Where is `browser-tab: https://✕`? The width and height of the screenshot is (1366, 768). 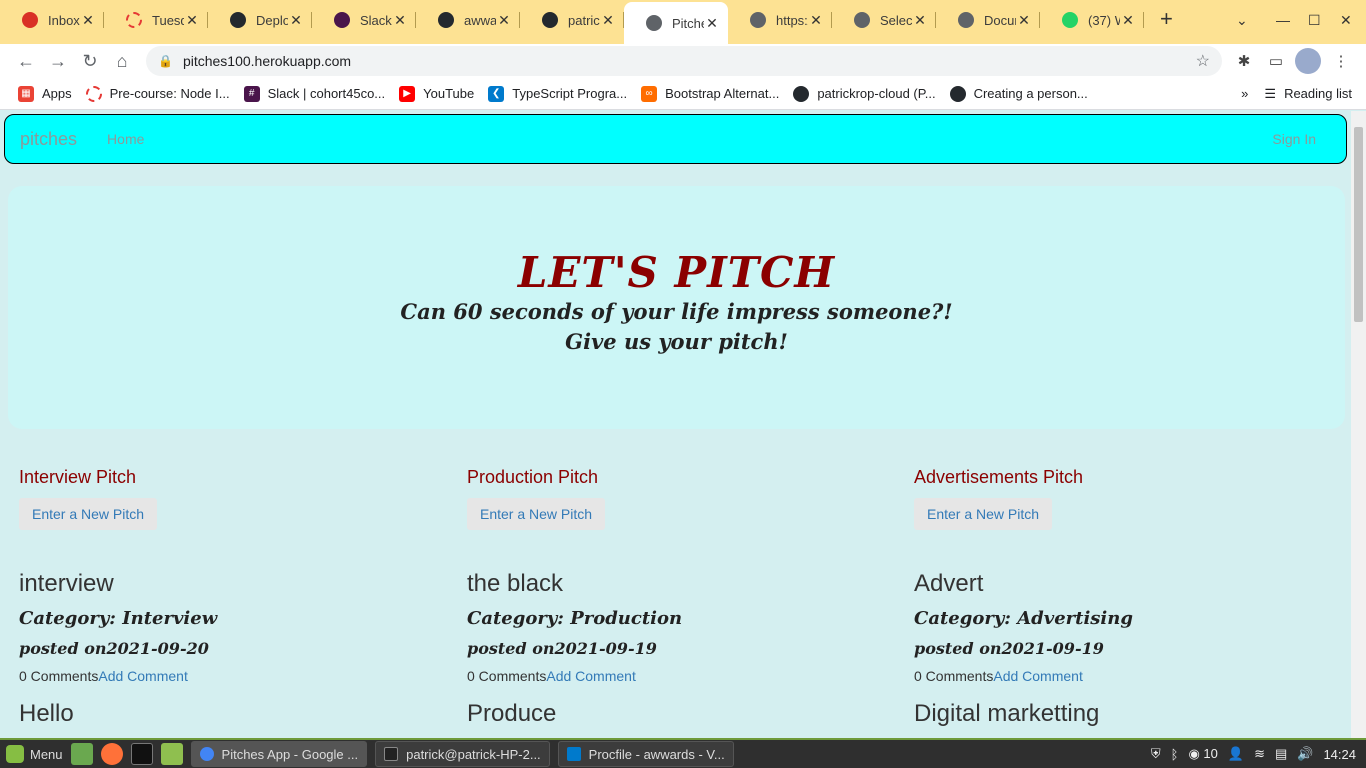 browser-tab: https://✕ is located at coordinates (780, 20).